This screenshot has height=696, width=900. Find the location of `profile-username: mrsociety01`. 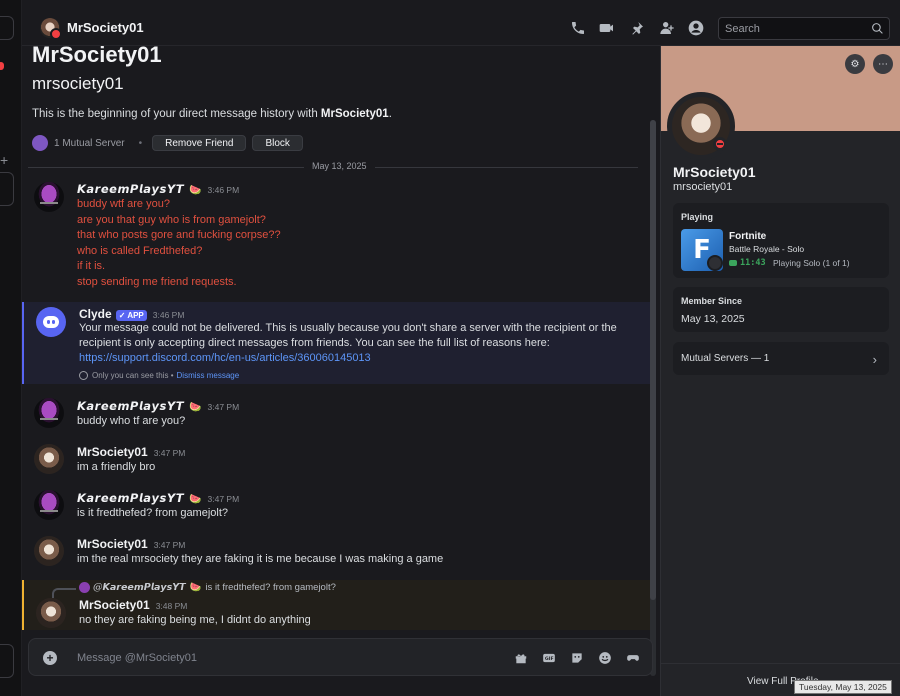

profile-username: mrsociety01 is located at coordinates (702, 187).